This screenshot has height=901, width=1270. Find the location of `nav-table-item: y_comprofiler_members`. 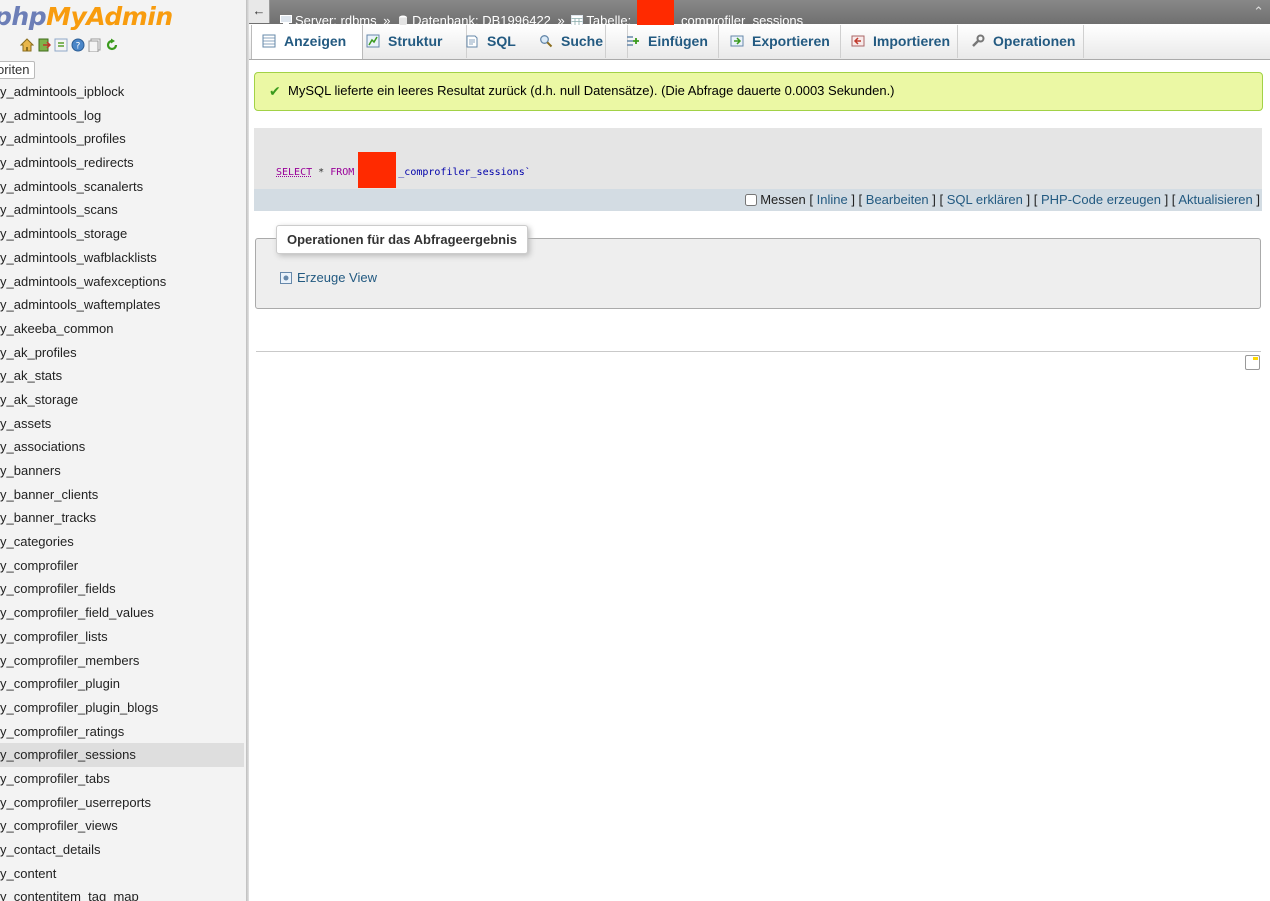

nav-table-item: y_comprofiler_members is located at coordinates (122, 661).